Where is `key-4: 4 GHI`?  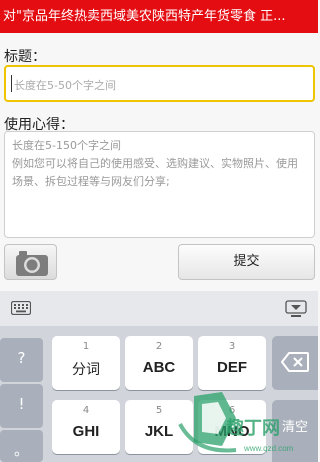
key-4: 4 GHI is located at coordinates (86, 427).